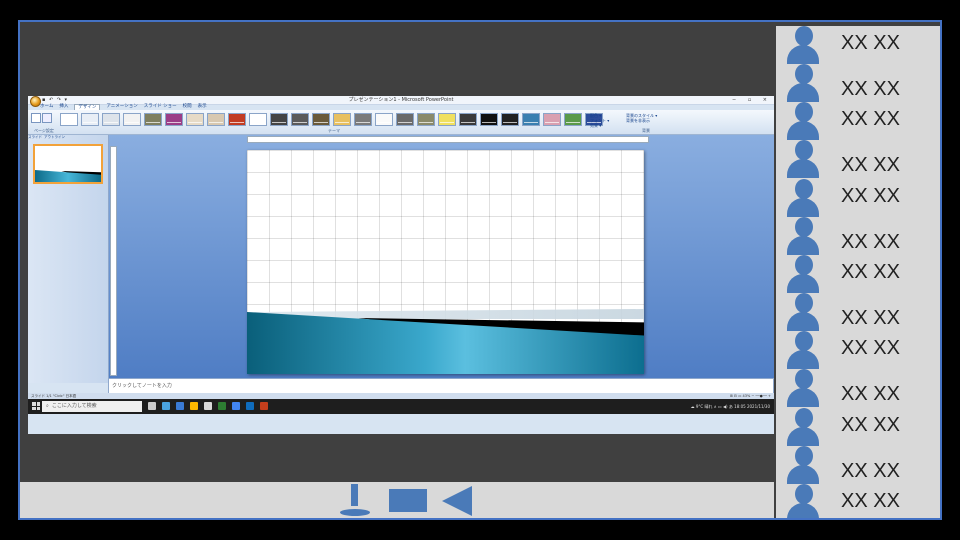  I want to click on themes-gallery, so click(331, 120).